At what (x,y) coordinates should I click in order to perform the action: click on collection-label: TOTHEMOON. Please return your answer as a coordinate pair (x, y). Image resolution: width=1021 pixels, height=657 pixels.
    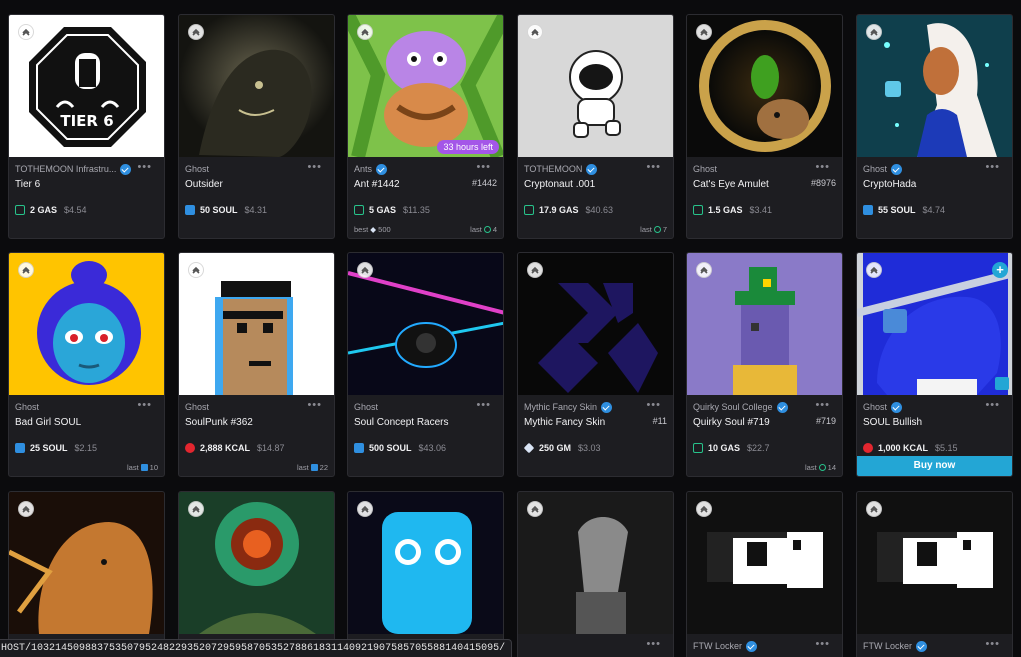
    Looking at the image, I should click on (553, 169).